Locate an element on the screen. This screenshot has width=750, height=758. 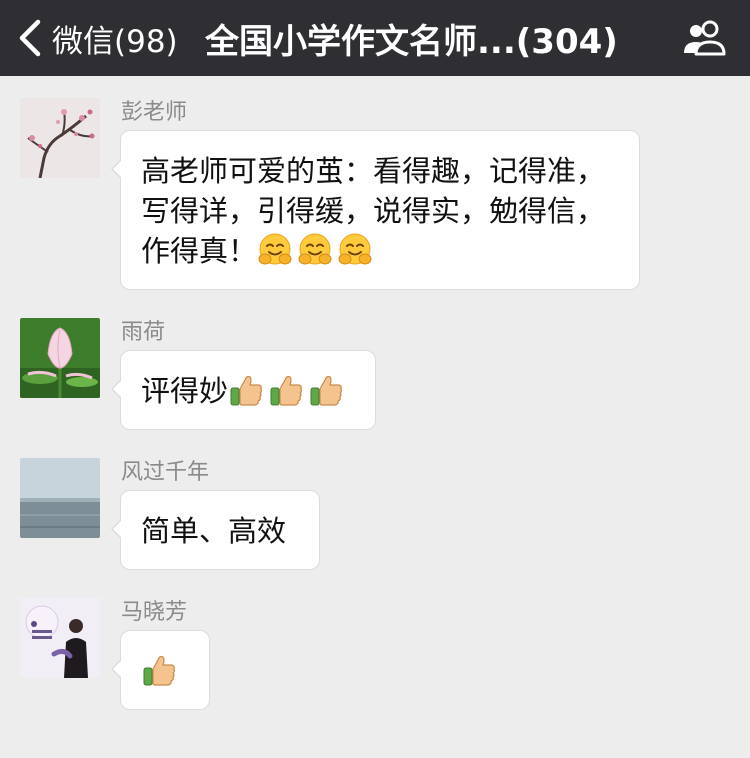
message-bubble: 高老师可爱的茧：看得趣，记得准，写得详，引得缓，说得实，勉得信，作得真！ is located at coordinates (375, 210).